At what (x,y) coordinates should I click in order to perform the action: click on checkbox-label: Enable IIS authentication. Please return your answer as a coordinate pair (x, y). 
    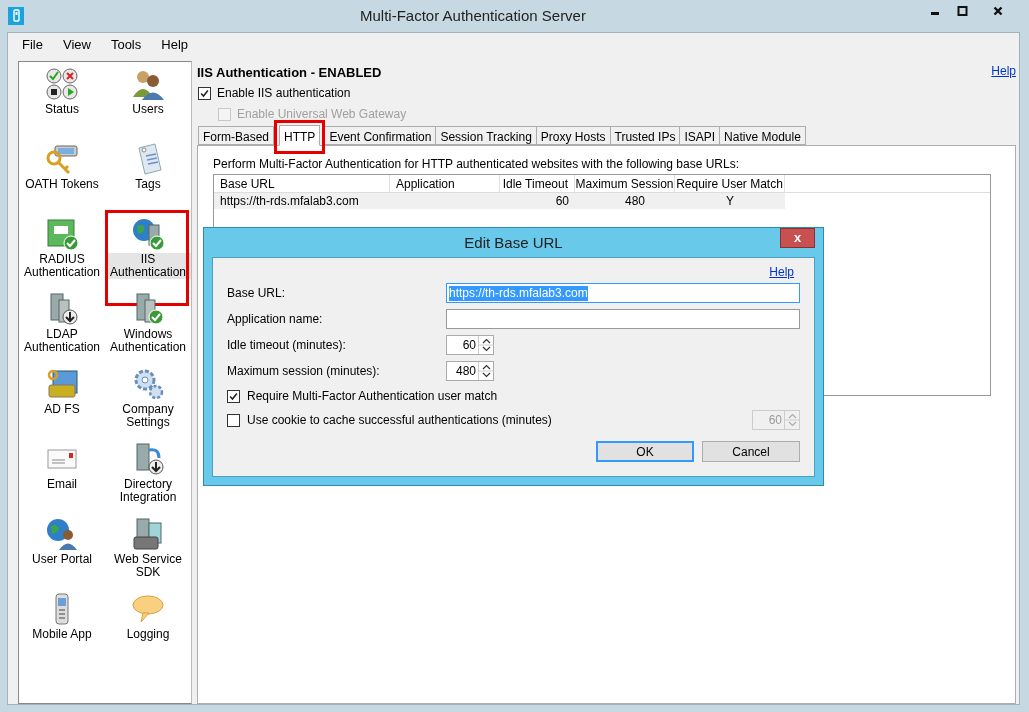
    Looking at the image, I should click on (284, 93).